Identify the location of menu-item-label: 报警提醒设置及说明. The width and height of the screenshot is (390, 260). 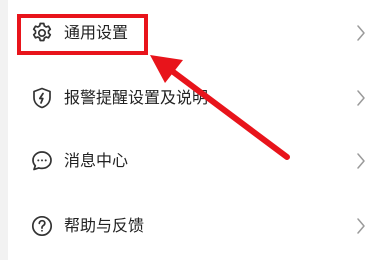
(136, 97).